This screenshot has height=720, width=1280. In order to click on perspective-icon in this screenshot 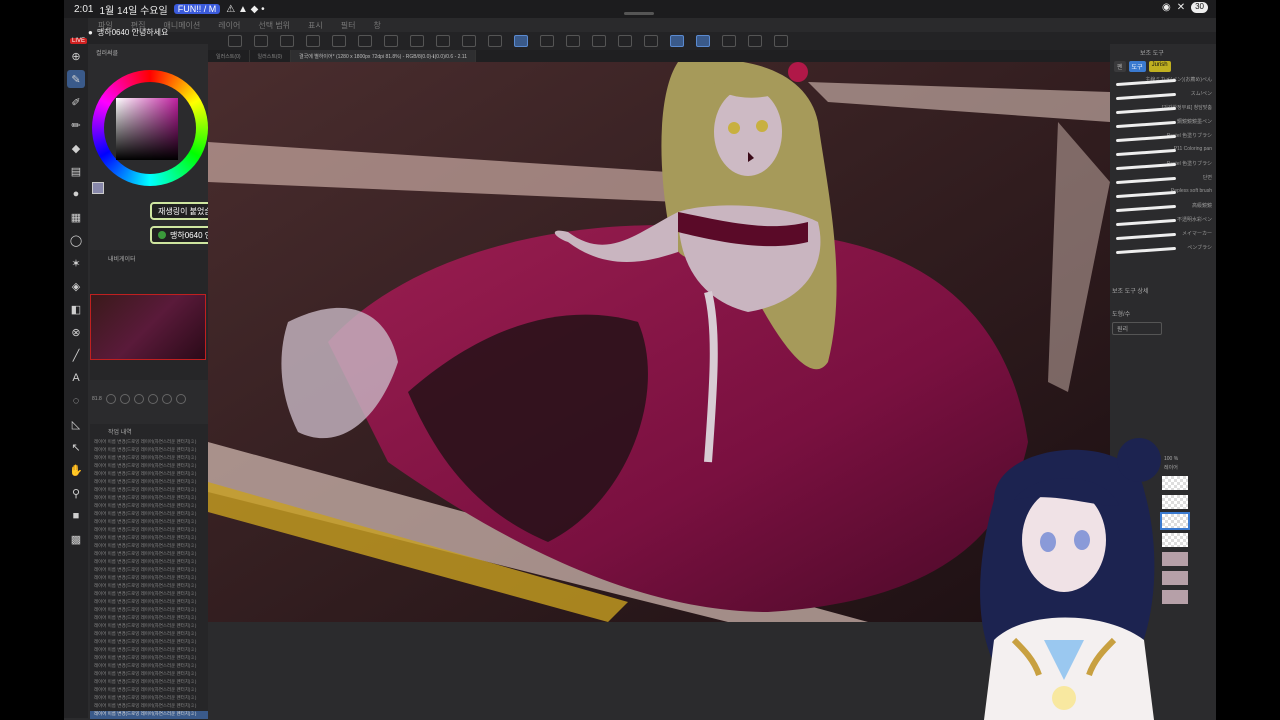, I will do `click(547, 41)`.